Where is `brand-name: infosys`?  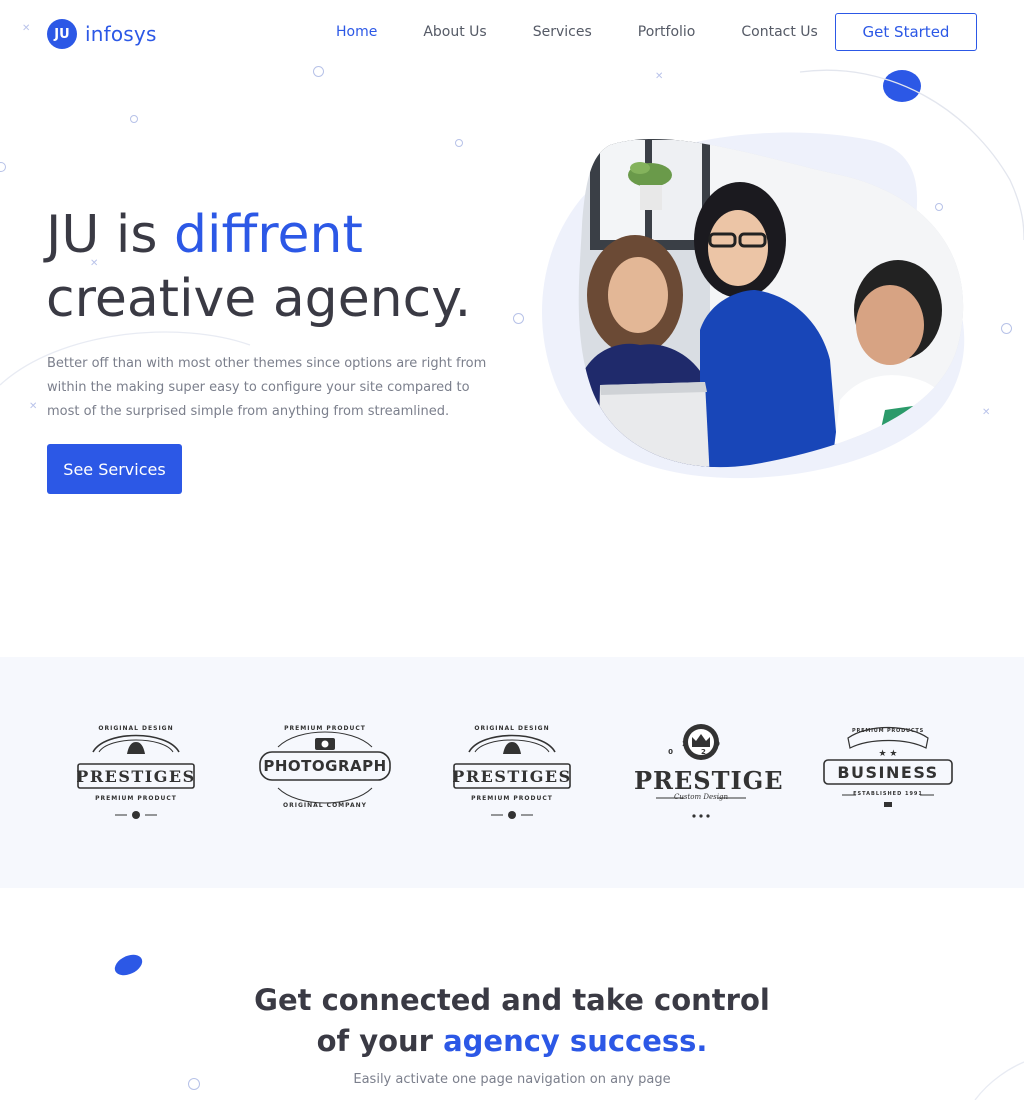 brand-name: infosys is located at coordinates (121, 34).